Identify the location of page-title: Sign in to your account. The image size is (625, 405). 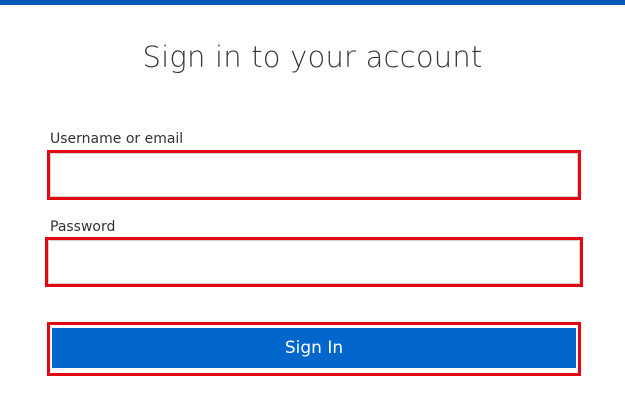
(312, 57).